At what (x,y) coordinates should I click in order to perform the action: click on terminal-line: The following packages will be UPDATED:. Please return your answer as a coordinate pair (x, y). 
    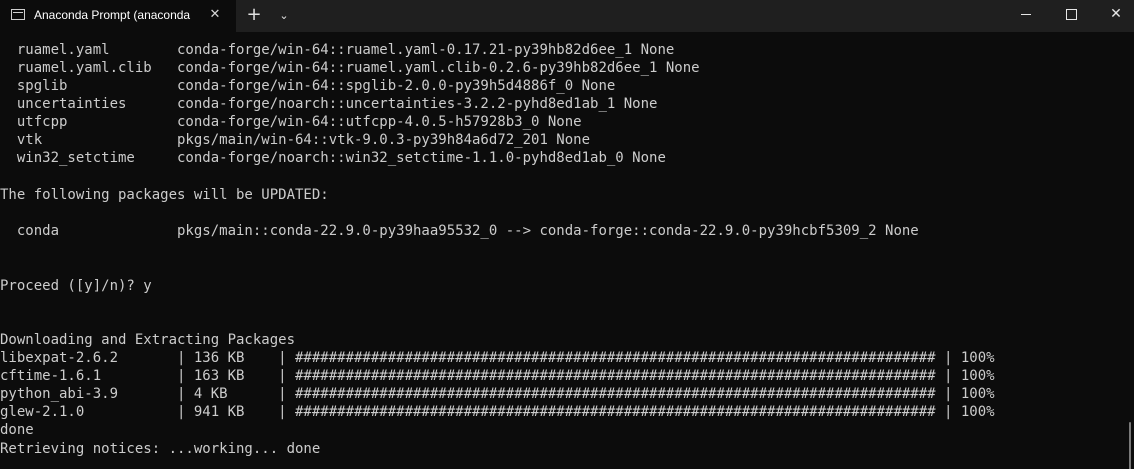
    Looking at the image, I should click on (164, 195).